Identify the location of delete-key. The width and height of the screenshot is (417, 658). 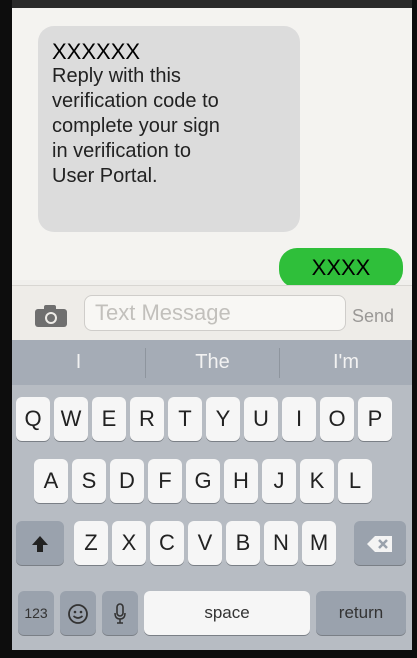
(380, 543).